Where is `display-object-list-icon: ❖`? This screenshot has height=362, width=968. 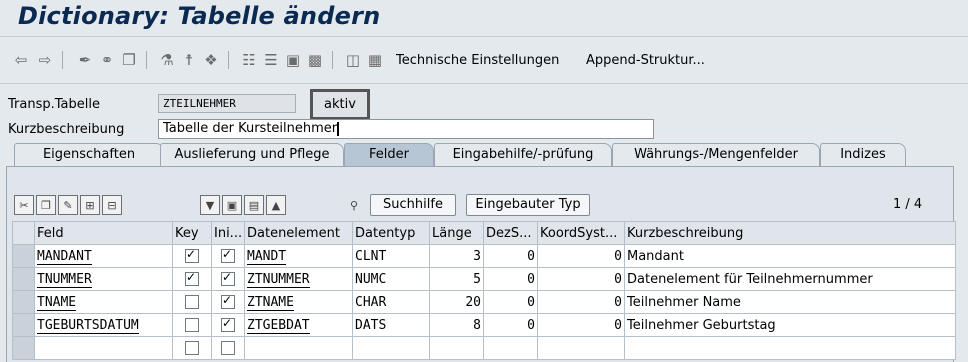
display-object-list-icon: ❖ is located at coordinates (211, 60).